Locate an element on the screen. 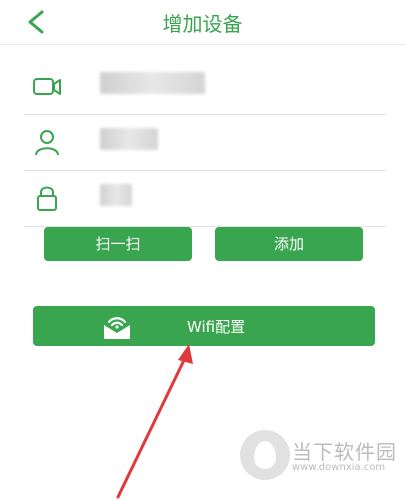  password-value-blurred is located at coordinates (116, 195).